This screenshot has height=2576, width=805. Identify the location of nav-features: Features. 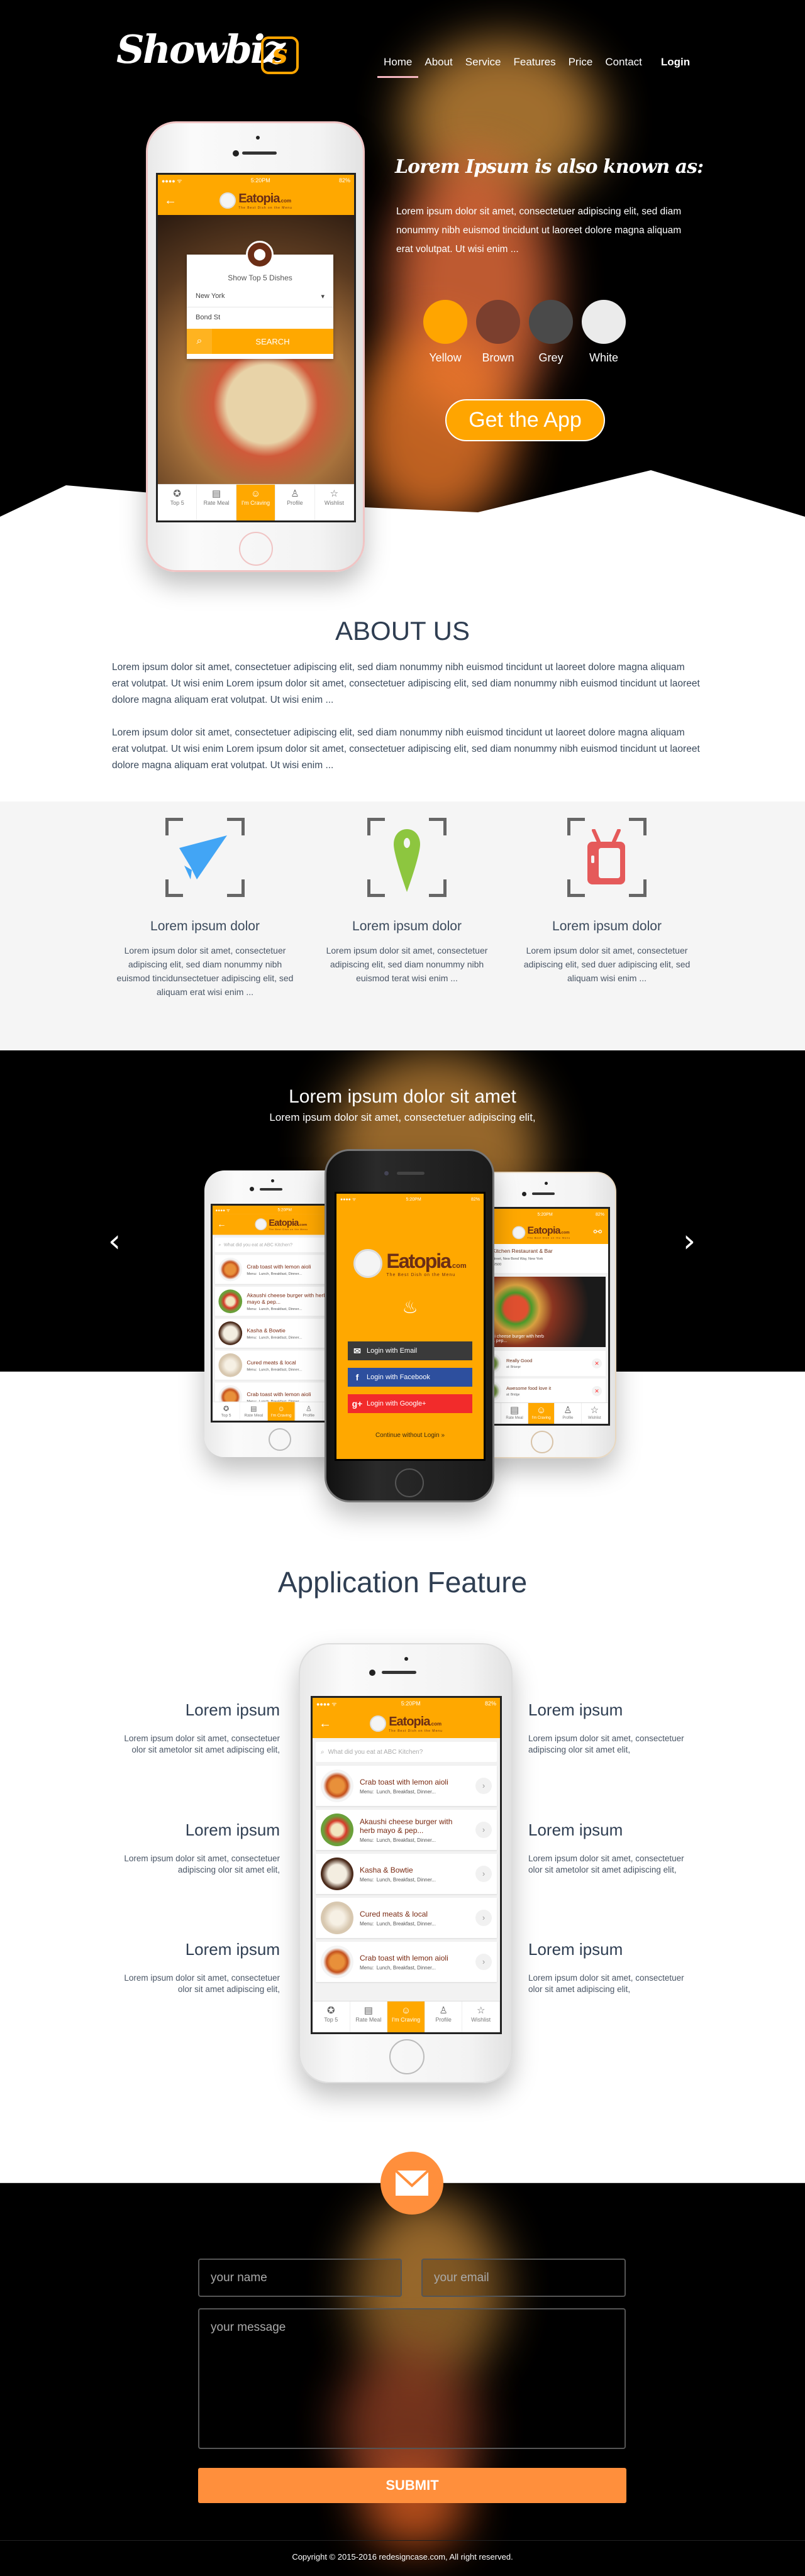
(534, 63).